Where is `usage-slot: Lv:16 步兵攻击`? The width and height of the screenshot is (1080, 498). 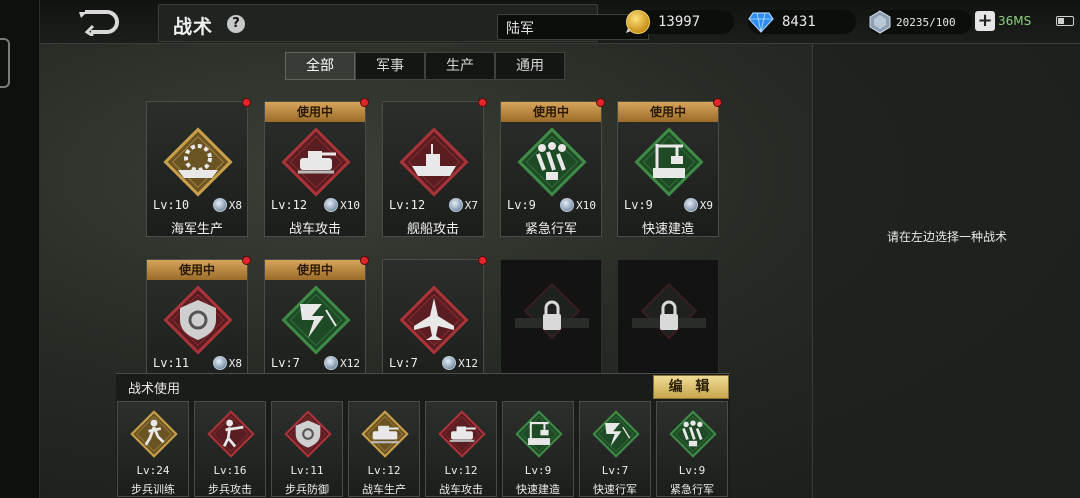
usage-slot: Lv:16 步兵攻击 is located at coordinates (230, 449).